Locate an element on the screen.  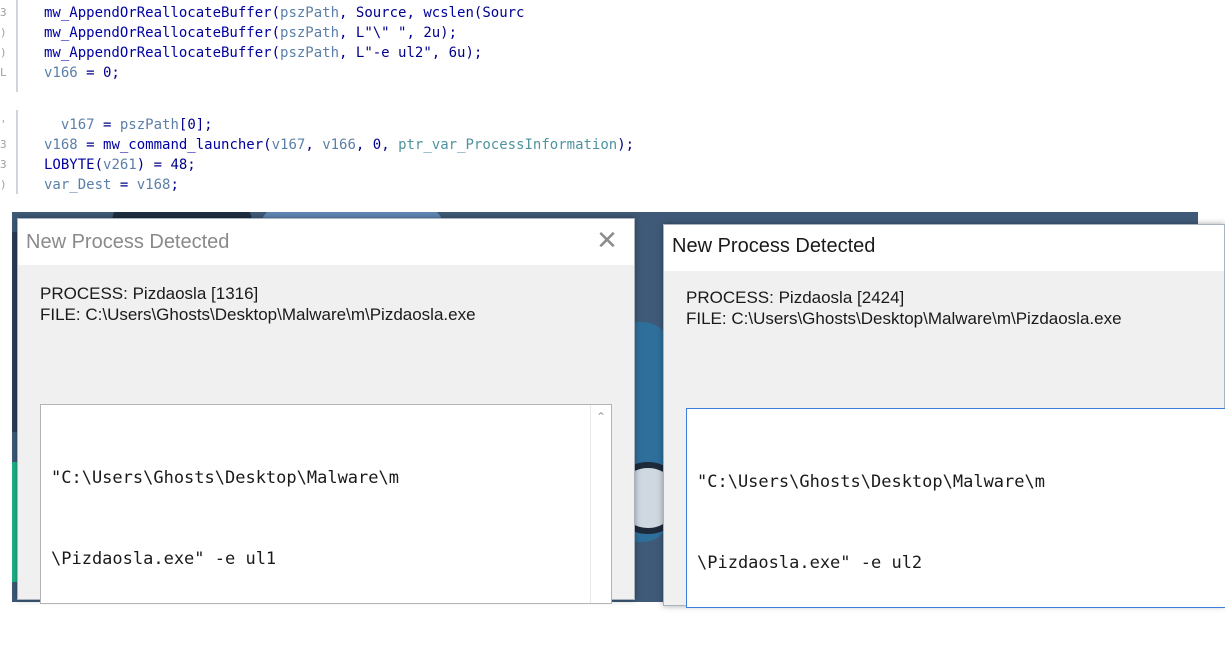
code-token: ptr_var_ProcessInformation is located at coordinates (508, 145).